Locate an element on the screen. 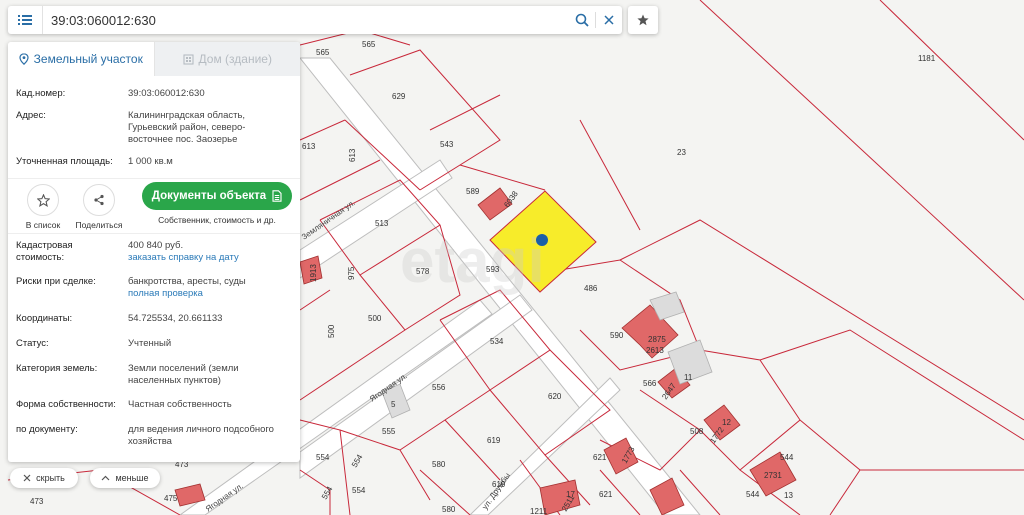 This screenshot has height=515, width=1024. parcel-number: 2613 is located at coordinates (655, 350).